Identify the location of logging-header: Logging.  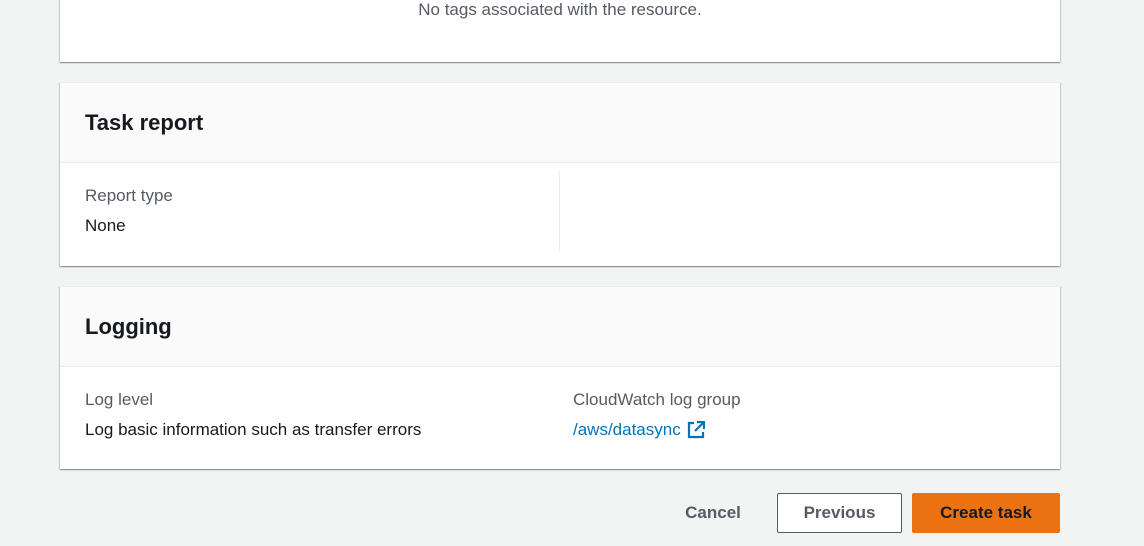
(560, 327).